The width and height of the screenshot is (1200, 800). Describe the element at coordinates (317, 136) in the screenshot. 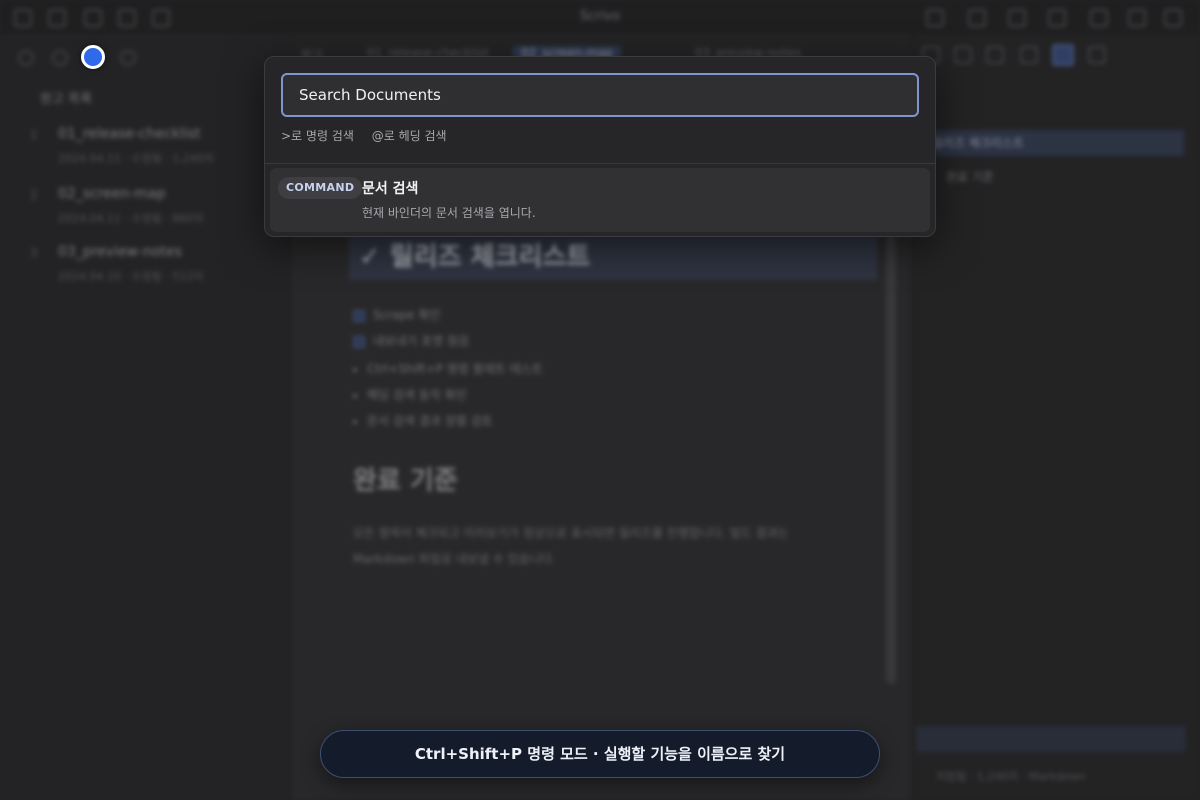

I see `command-mode-hint: >로 명령 검색` at that location.